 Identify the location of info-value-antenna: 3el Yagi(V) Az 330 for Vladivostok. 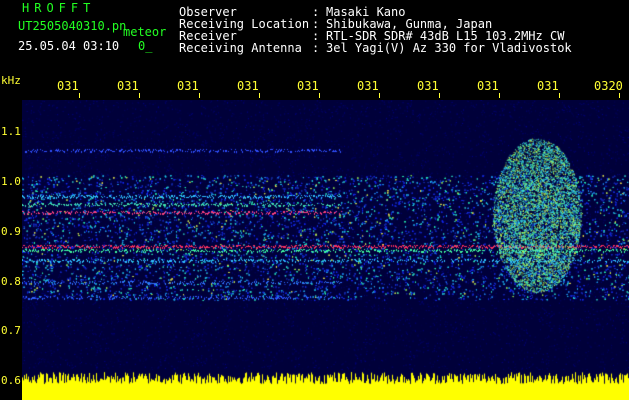
(449, 48).